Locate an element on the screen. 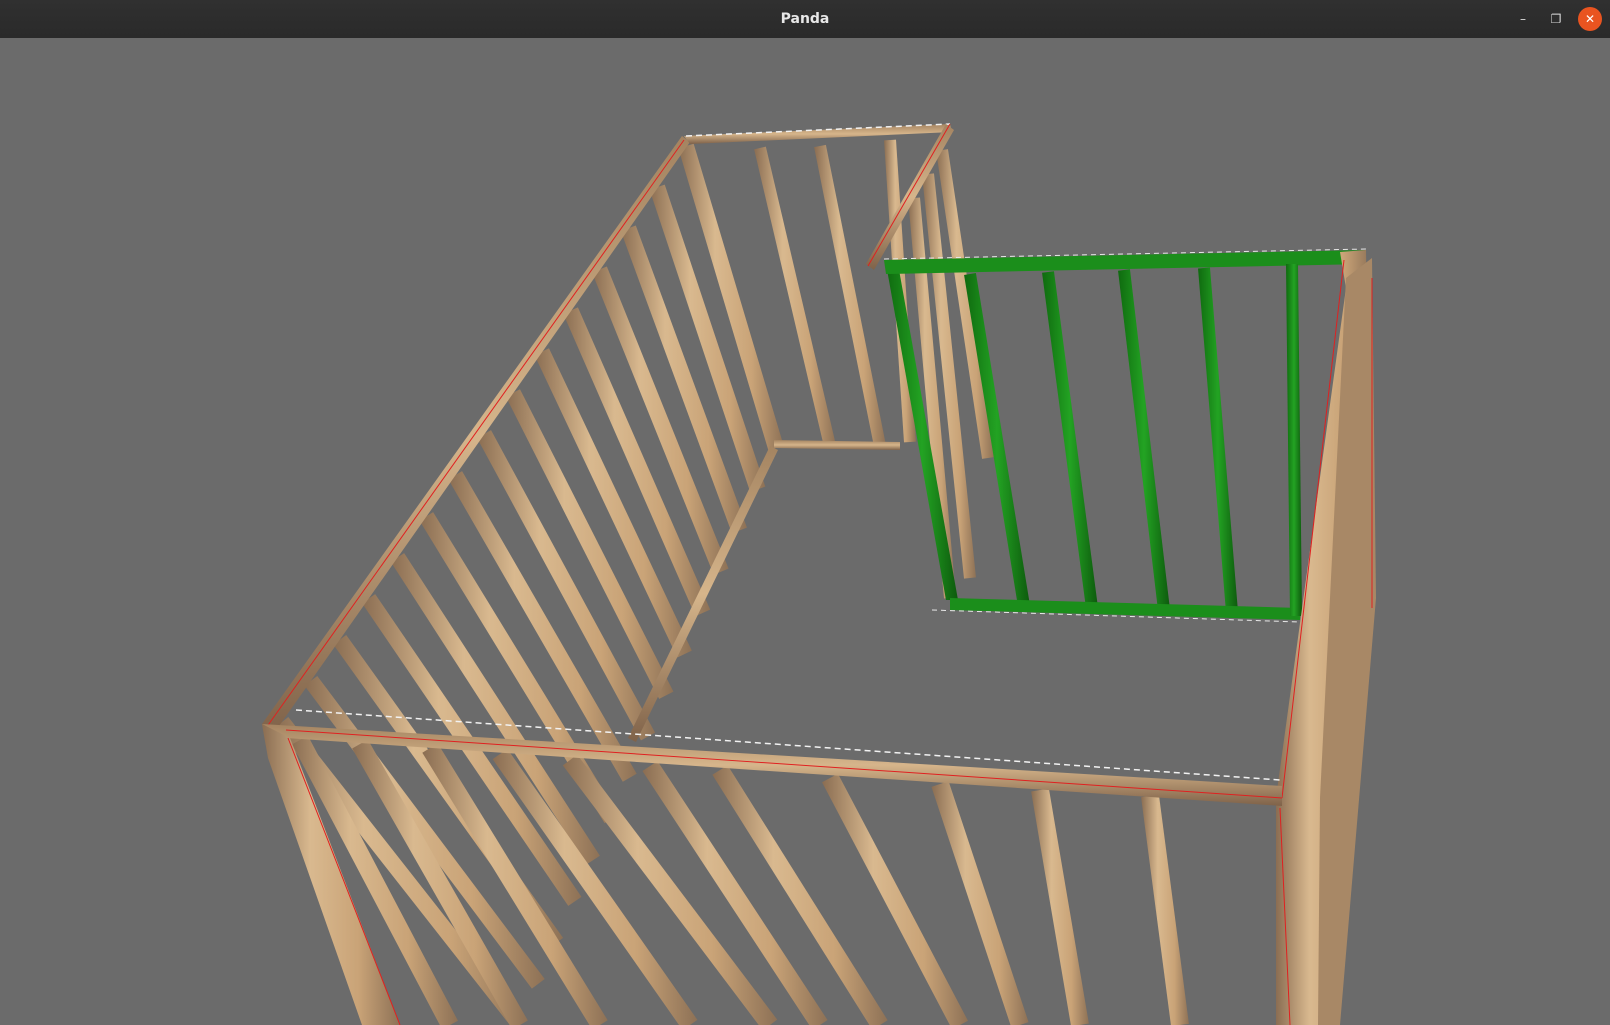 The image size is (1610, 1025). selected-wall-end-stud-right is located at coordinates (1294, 440).